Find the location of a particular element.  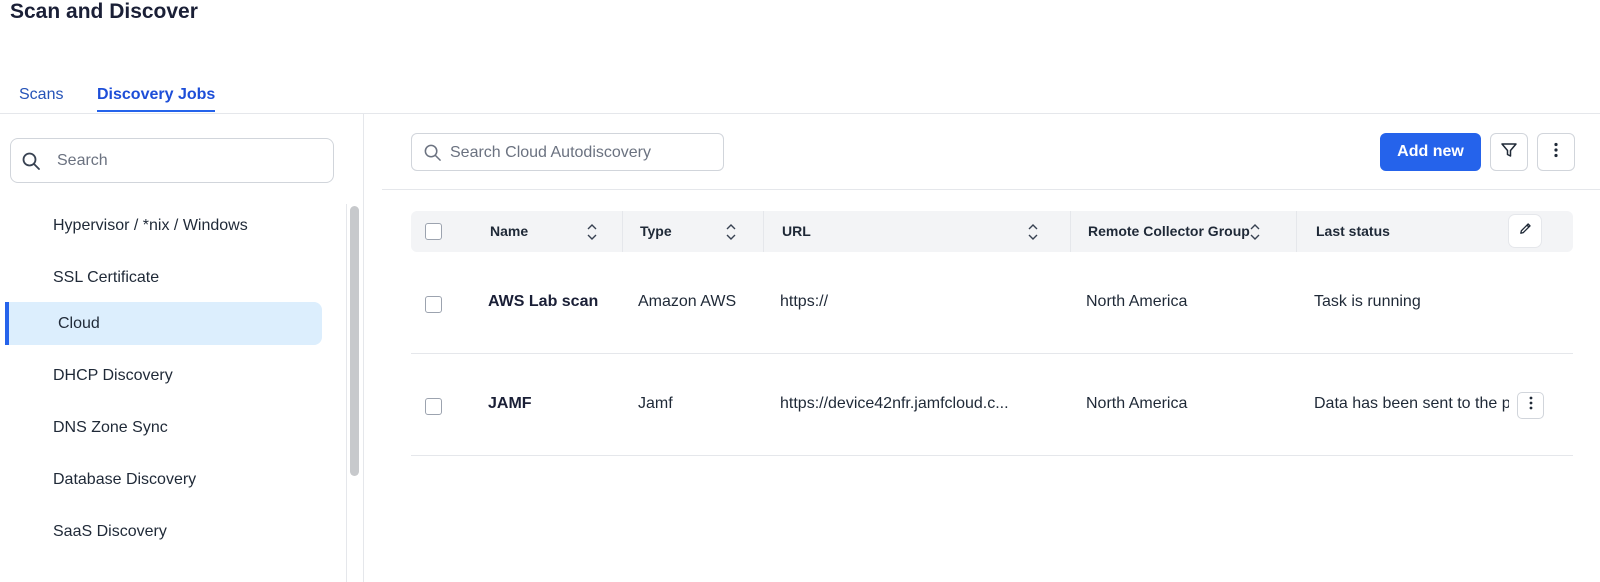

filter-button is located at coordinates (1509, 152).